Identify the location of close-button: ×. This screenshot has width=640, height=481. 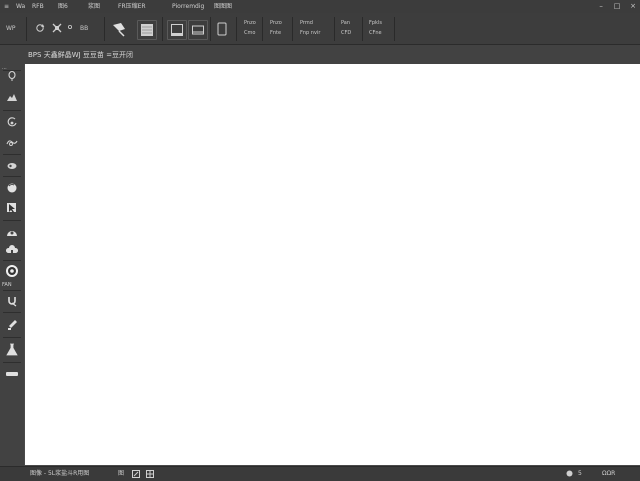
(633, 6).